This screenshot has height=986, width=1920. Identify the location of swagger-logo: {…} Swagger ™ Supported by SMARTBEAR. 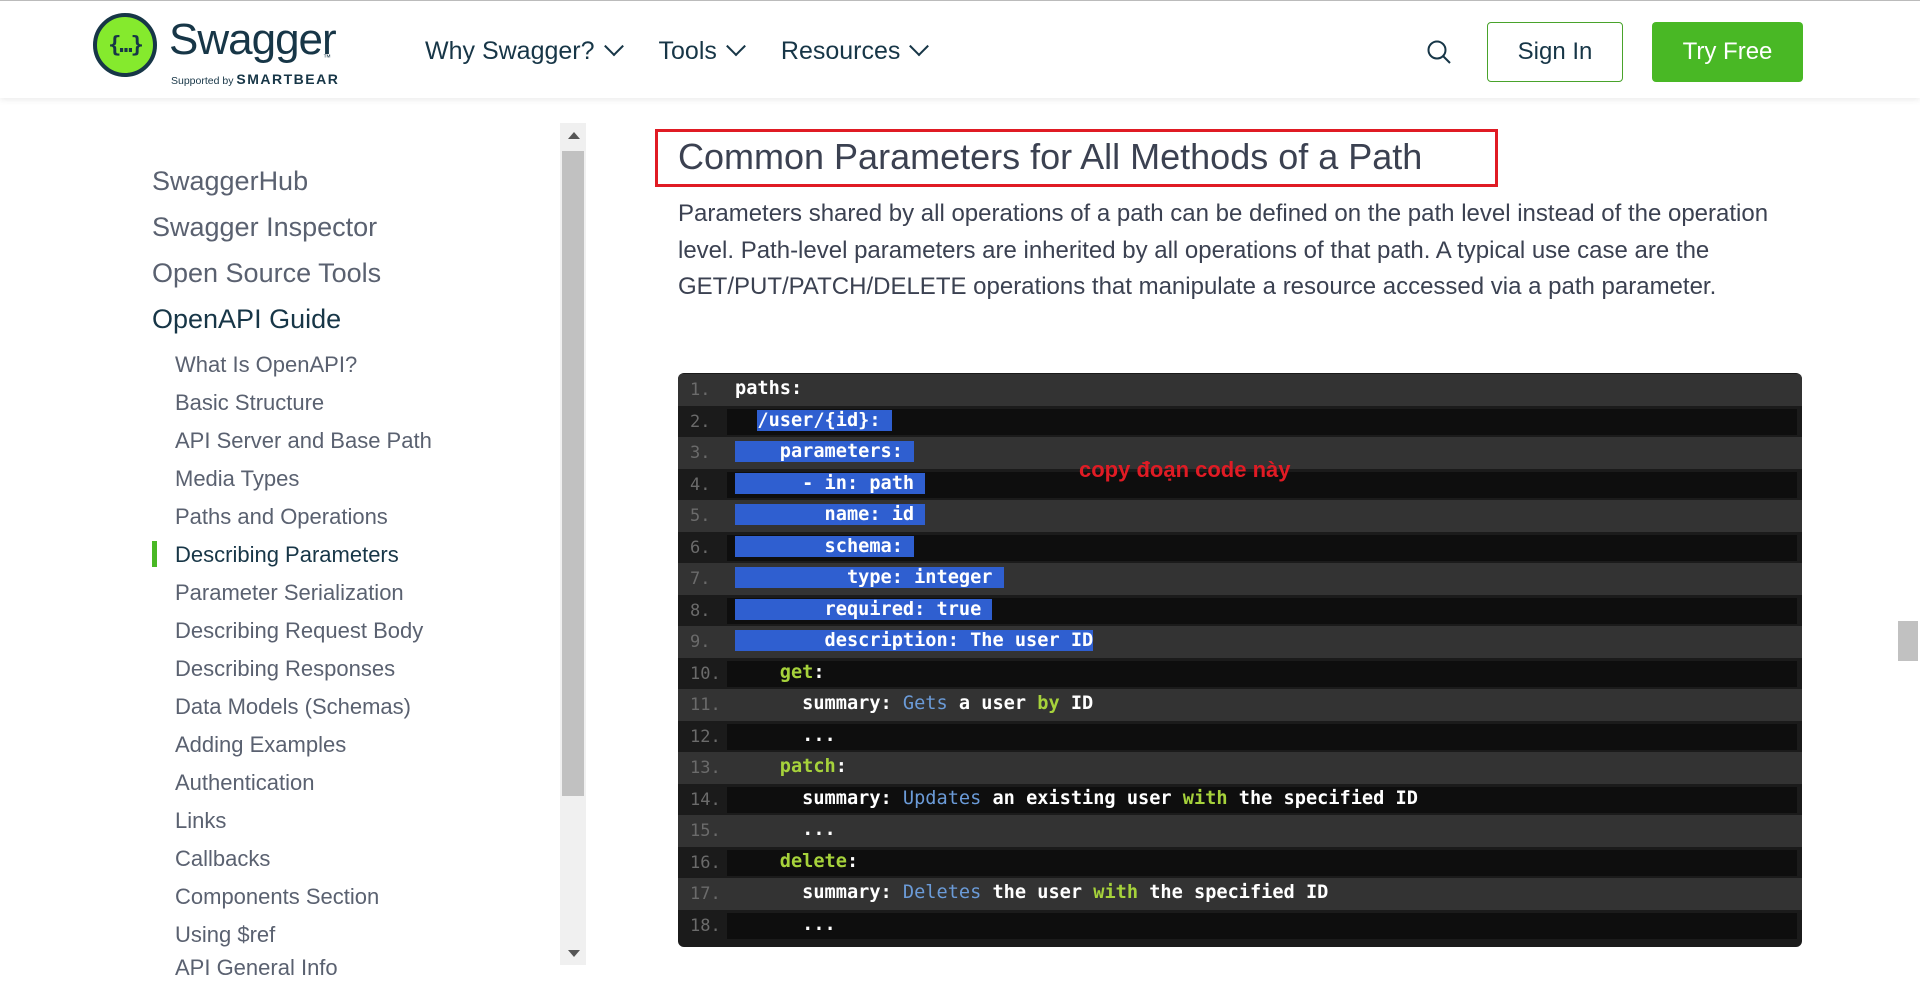
(228, 50).